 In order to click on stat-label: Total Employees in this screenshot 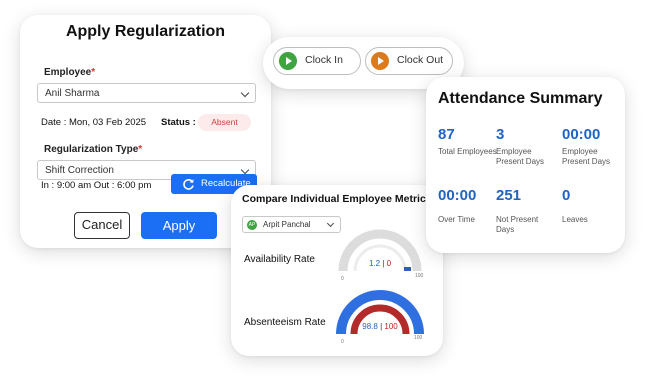, I will do `click(467, 151)`.